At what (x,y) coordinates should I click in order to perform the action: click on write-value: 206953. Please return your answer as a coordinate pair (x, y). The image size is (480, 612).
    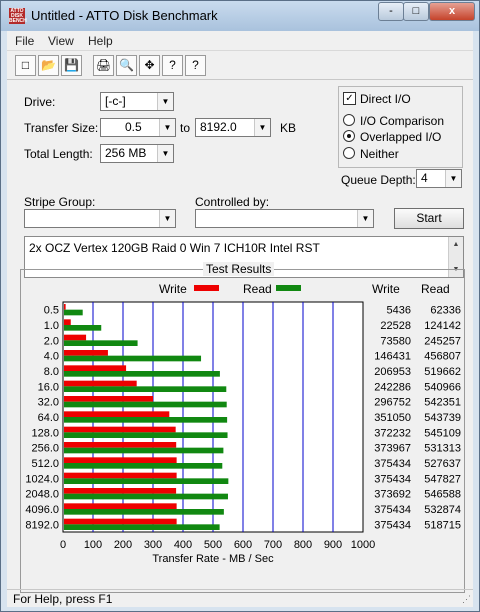
    Looking at the image, I should click on (392, 372).